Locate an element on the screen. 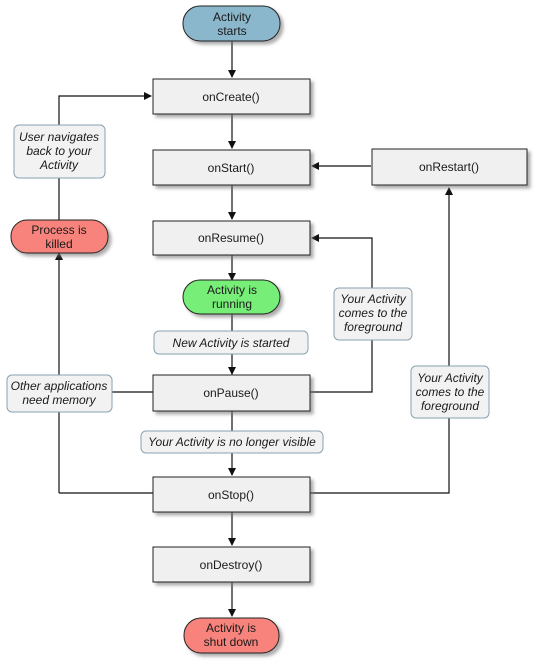 The image size is (538, 668). note-new-activity-started: New Activity is started is located at coordinates (231, 342).